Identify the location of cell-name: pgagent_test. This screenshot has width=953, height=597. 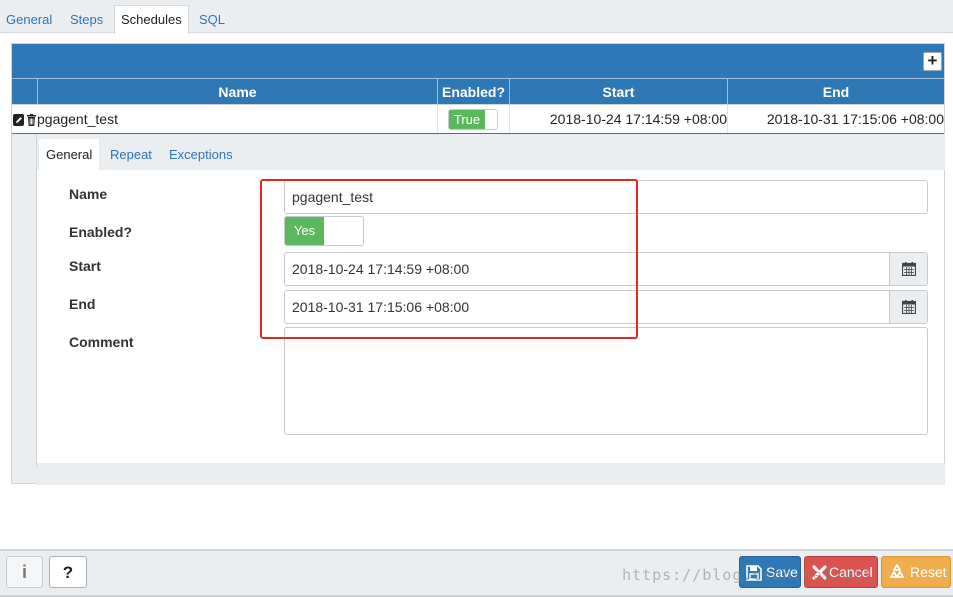
(77, 119).